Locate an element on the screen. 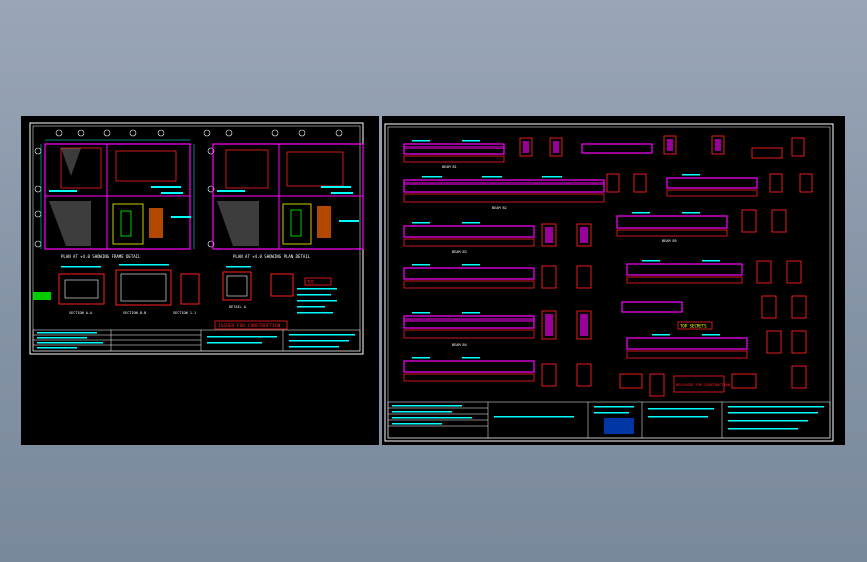 This screenshot has height=562, width=867. title-logo is located at coordinates (619, 426).